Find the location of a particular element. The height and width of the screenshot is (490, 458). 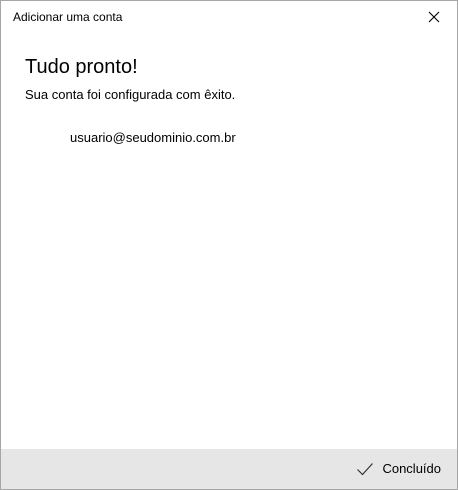

done-button-label: Concluído is located at coordinates (411, 468).